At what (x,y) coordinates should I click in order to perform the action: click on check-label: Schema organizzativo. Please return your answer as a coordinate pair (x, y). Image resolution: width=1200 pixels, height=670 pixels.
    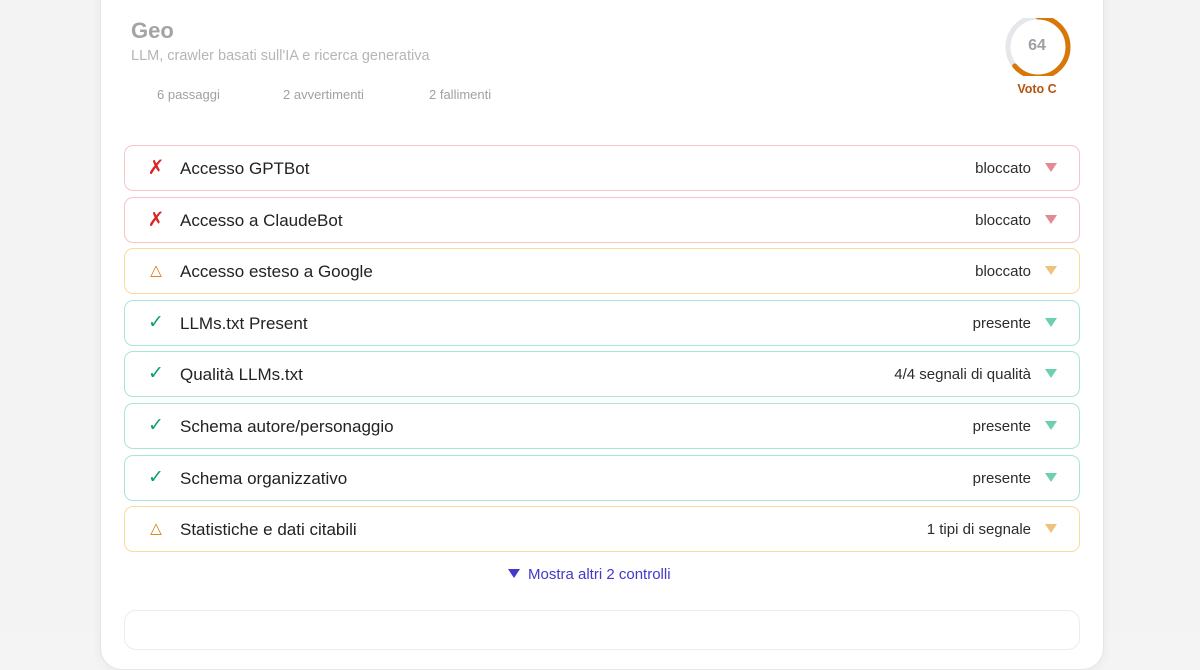
    Looking at the image, I should click on (264, 478).